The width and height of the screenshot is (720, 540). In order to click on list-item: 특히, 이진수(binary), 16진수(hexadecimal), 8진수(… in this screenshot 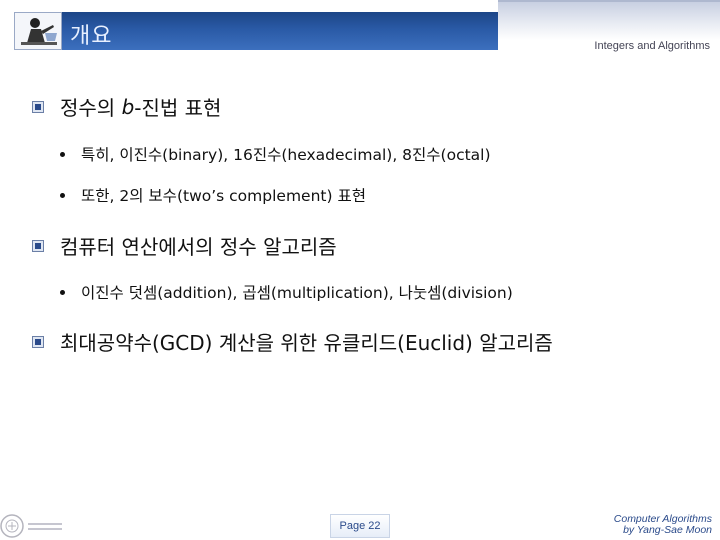, I will do `click(275, 154)`.